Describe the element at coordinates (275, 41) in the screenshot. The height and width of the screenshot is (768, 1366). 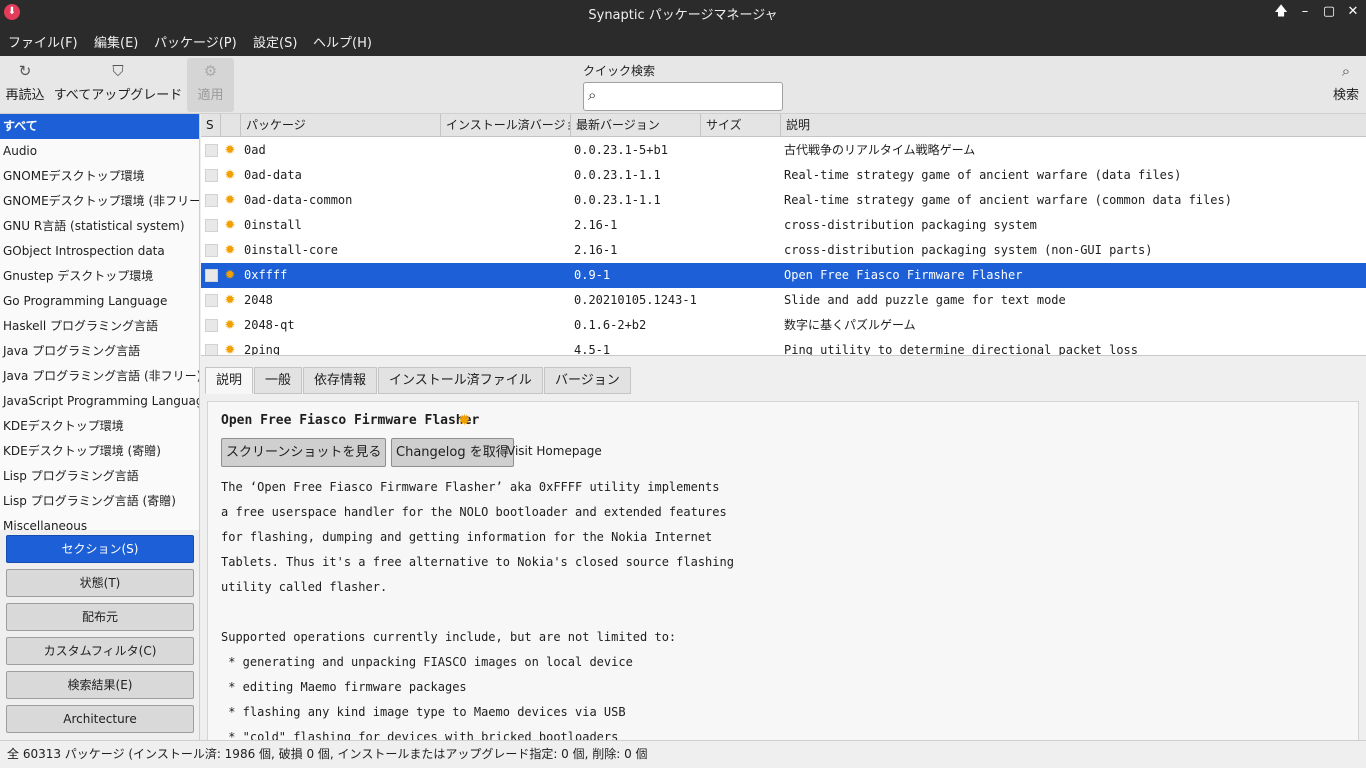
I see `menu-settings: 設定(S)` at that location.